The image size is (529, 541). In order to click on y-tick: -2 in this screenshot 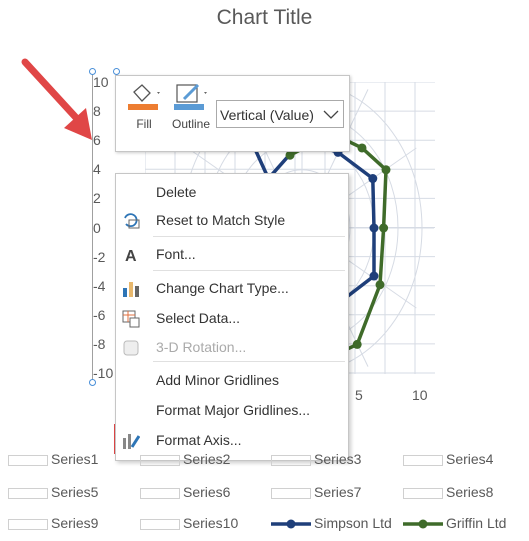, I will do `click(99, 256)`.